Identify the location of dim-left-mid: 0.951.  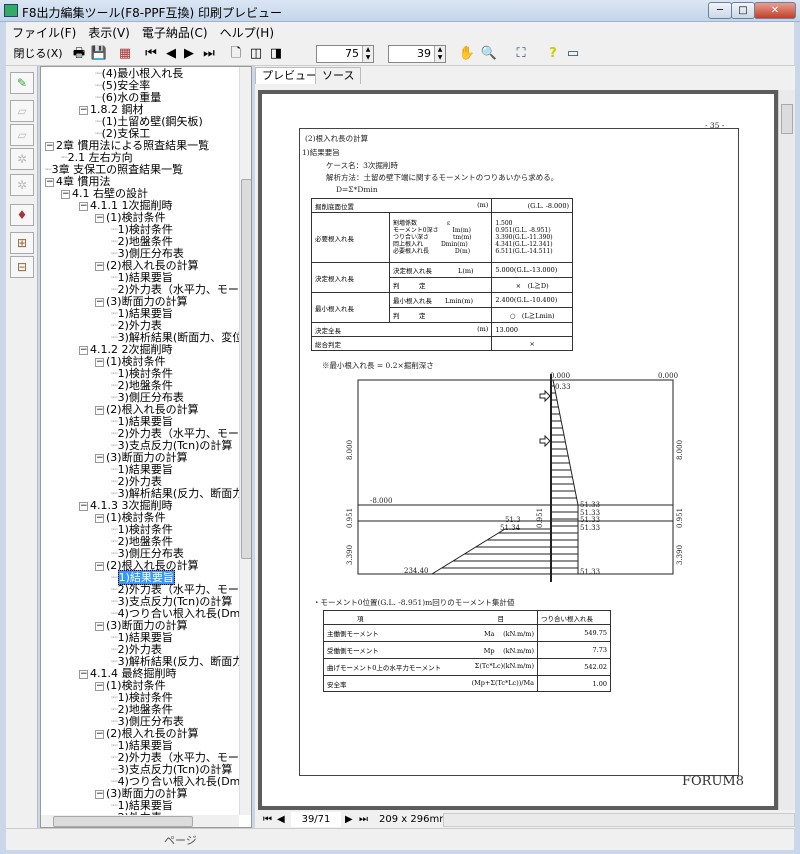
(350, 518).